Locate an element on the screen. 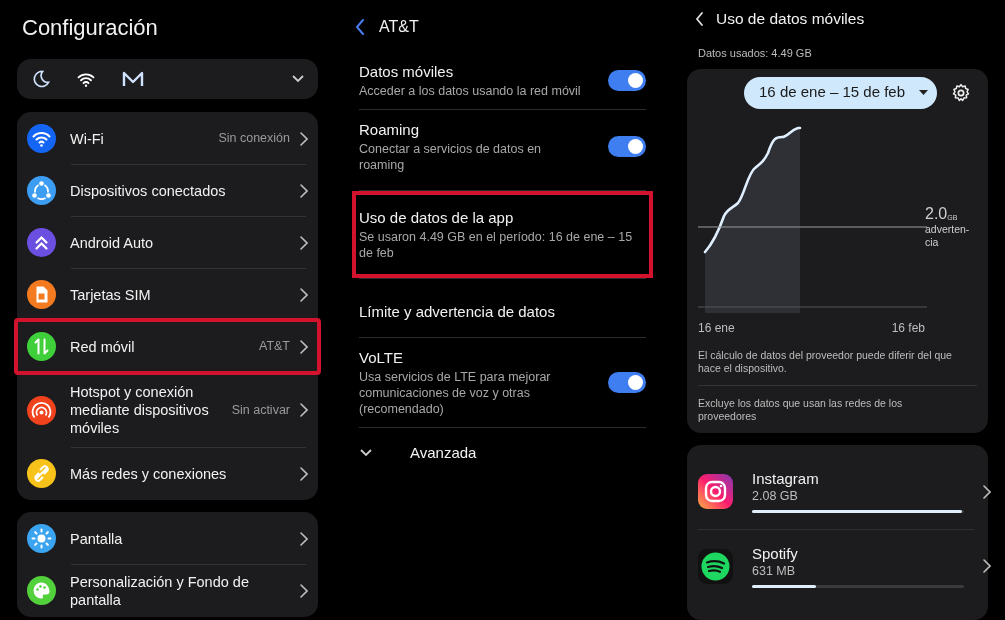  note-text: El cálculo de datos del proveedor puede diferir del que hace el dispositivo. is located at coordinates (837, 367).